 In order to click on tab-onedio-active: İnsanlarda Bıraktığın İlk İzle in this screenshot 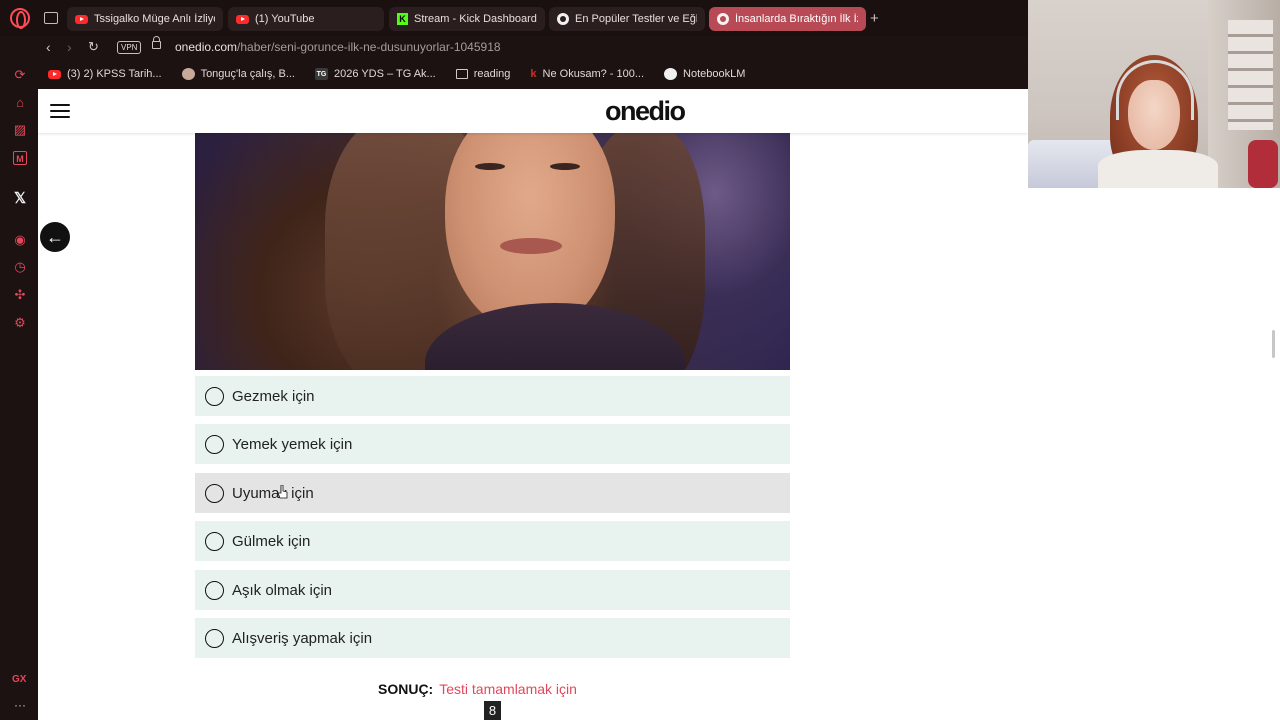, I will do `click(787, 19)`.